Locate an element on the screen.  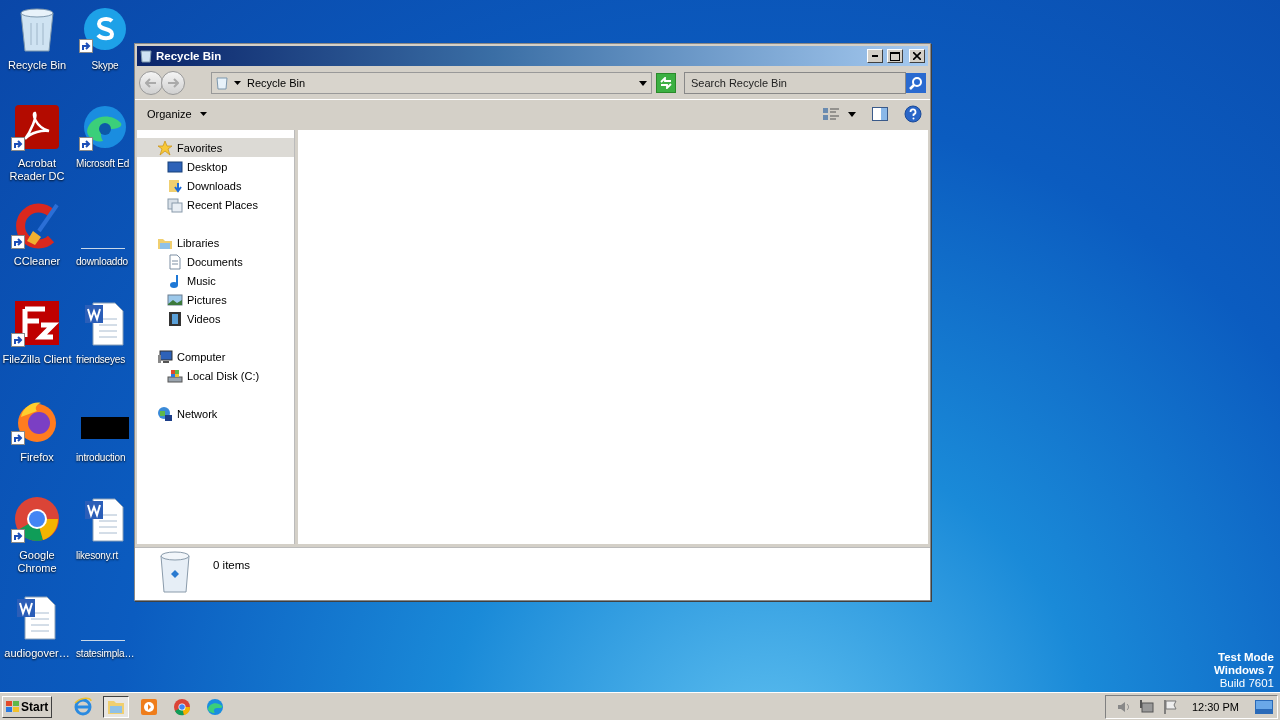
star-icon is located at coordinates (165, 147).